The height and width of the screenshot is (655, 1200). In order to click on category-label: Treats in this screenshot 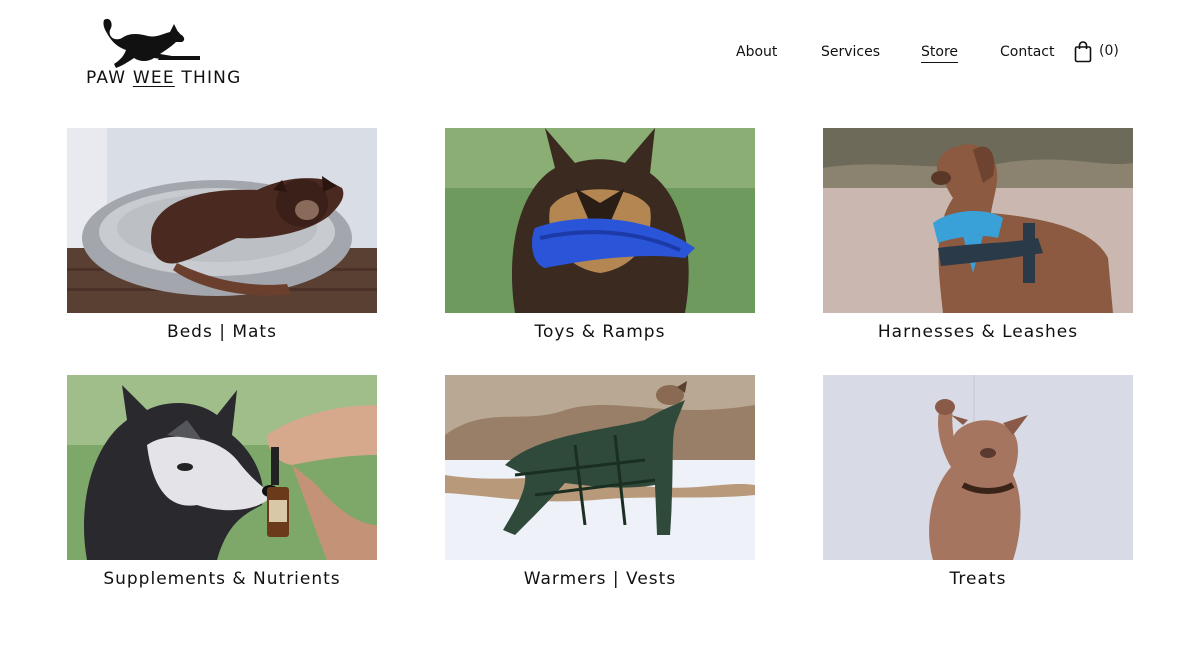, I will do `click(978, 579)`.